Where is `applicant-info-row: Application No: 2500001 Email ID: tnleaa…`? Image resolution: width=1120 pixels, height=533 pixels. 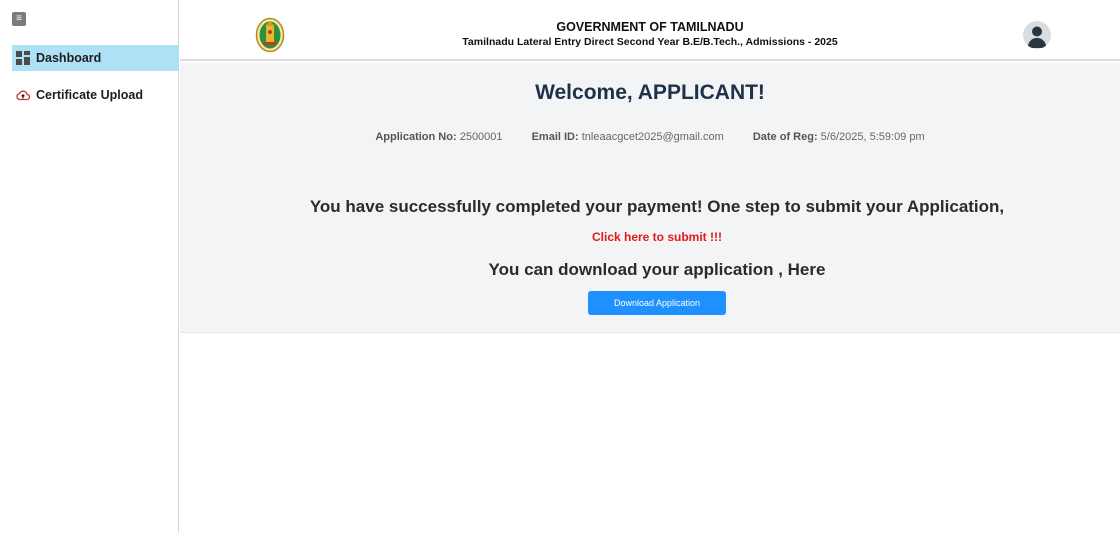
applicant-info-row: Application No: 2500001 Email ID: tnleaa… is located at coordinates (650, 137).